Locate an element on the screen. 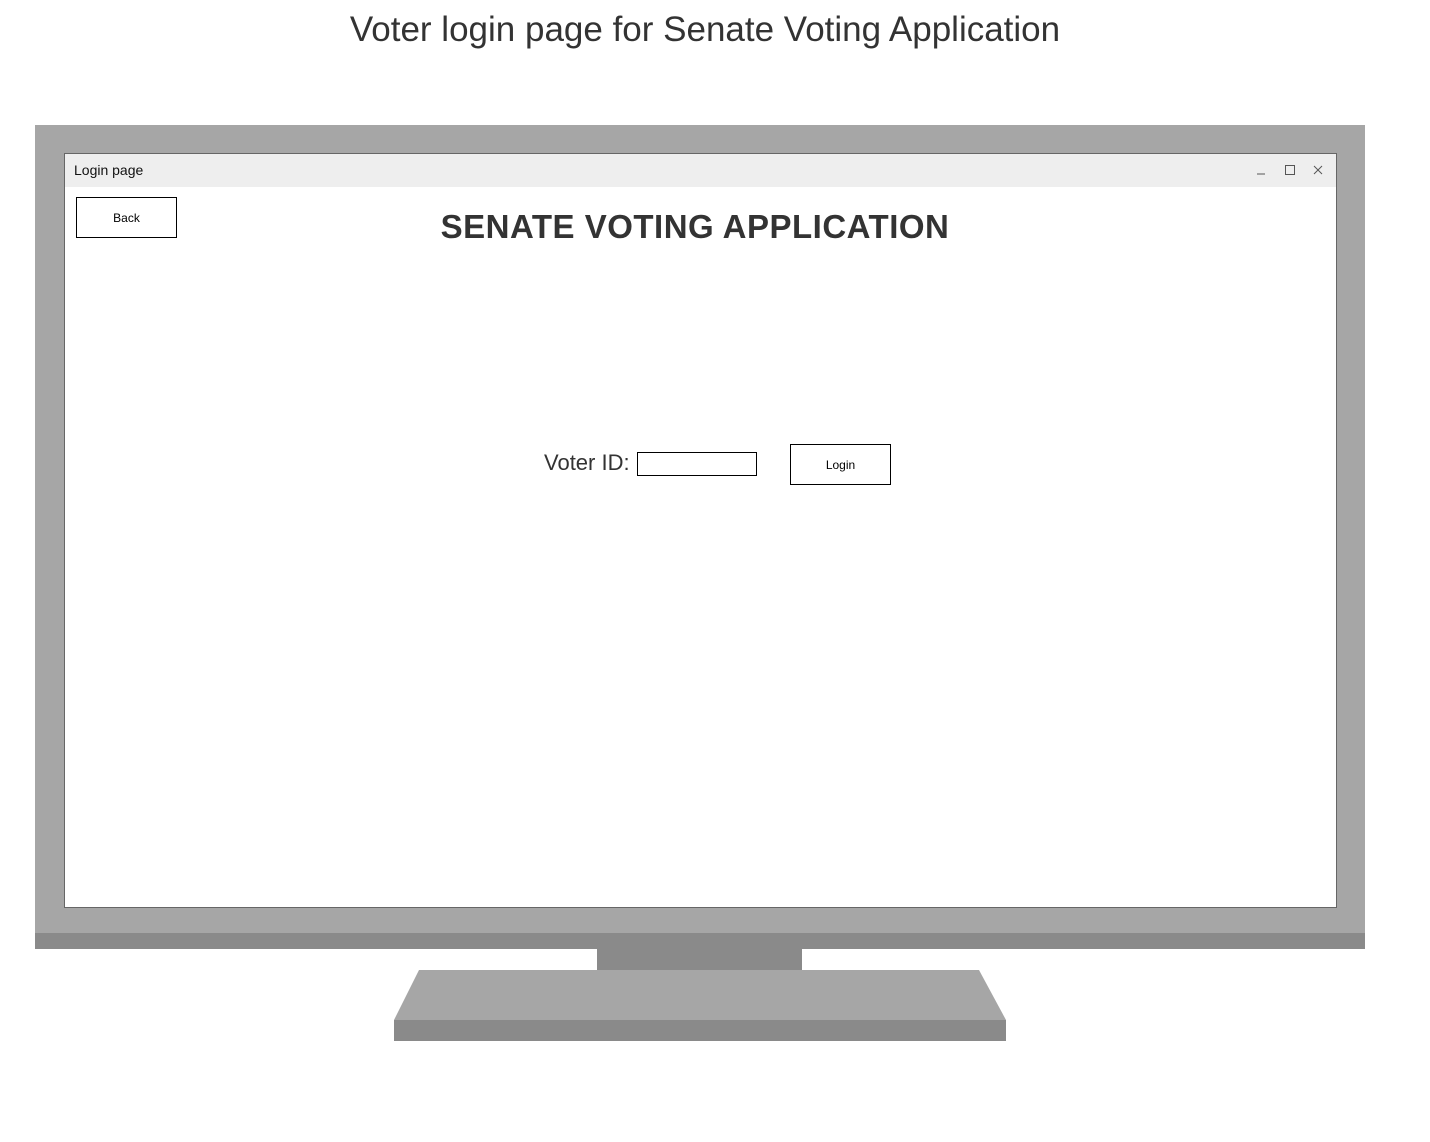 This screenshot has height=1142, width=1430. close-button is located at coordinates (1318, 170).